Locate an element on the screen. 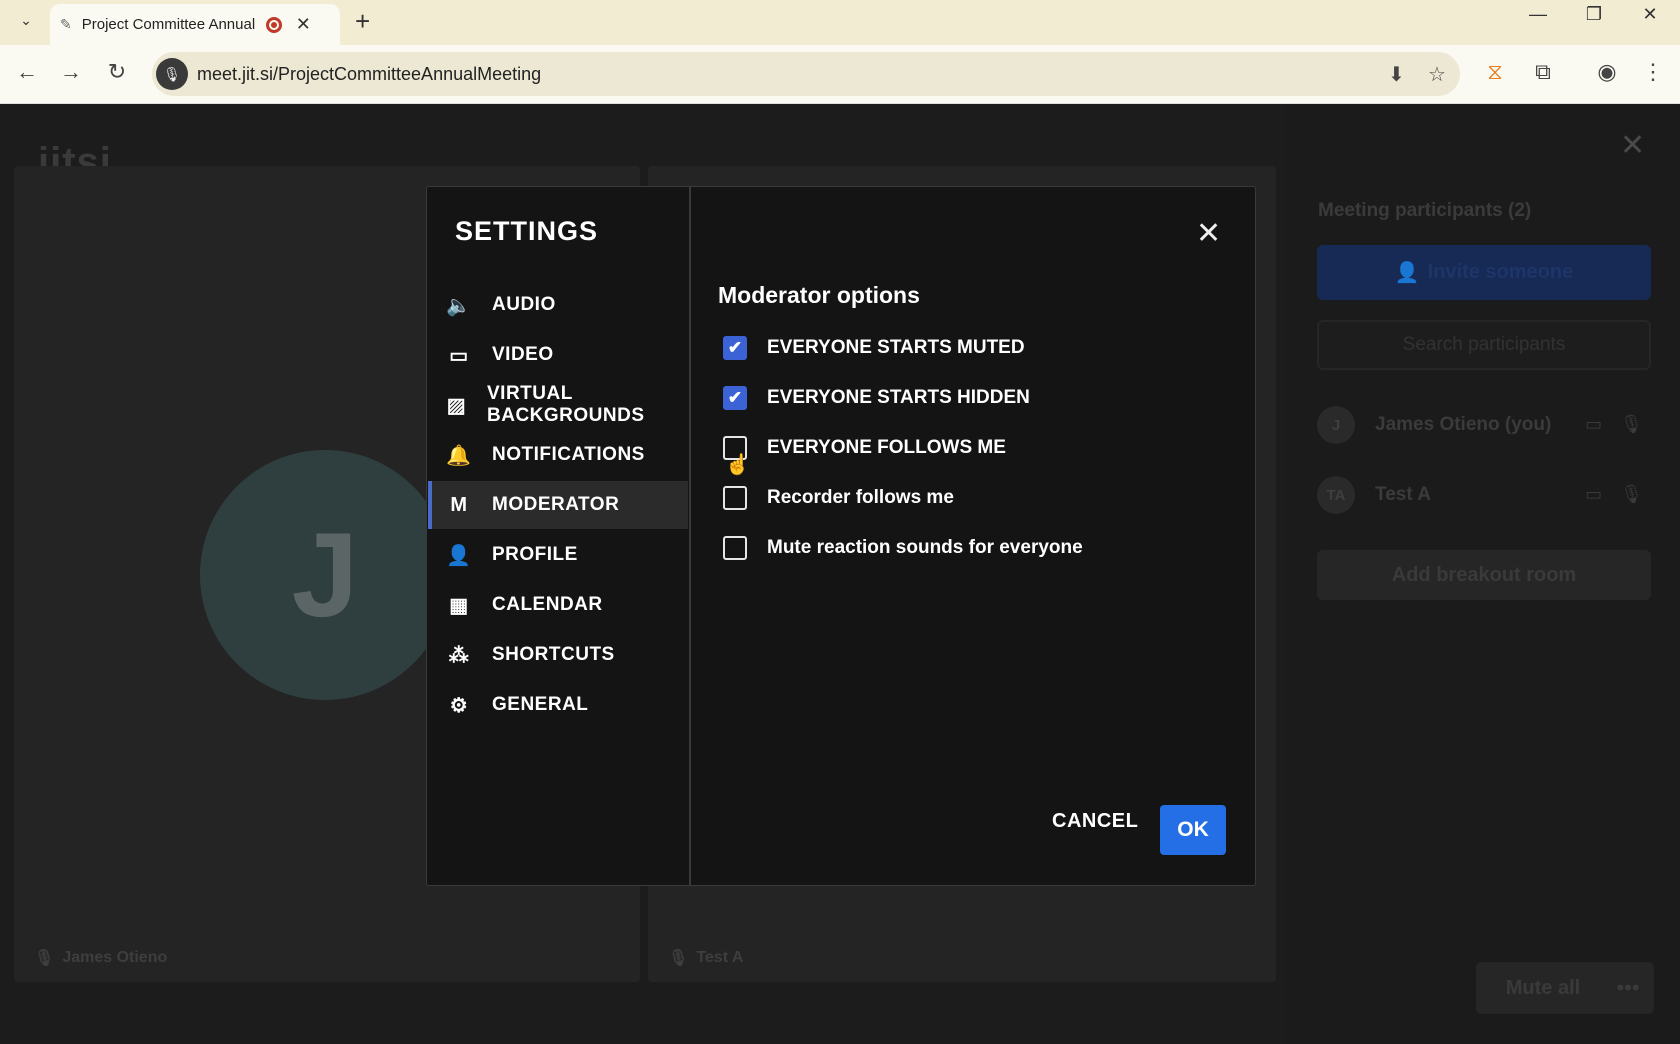 The width and height of the screenshot is (1680, 1044). dialog-title: SETTINGS is located at coordinates (527, 231).